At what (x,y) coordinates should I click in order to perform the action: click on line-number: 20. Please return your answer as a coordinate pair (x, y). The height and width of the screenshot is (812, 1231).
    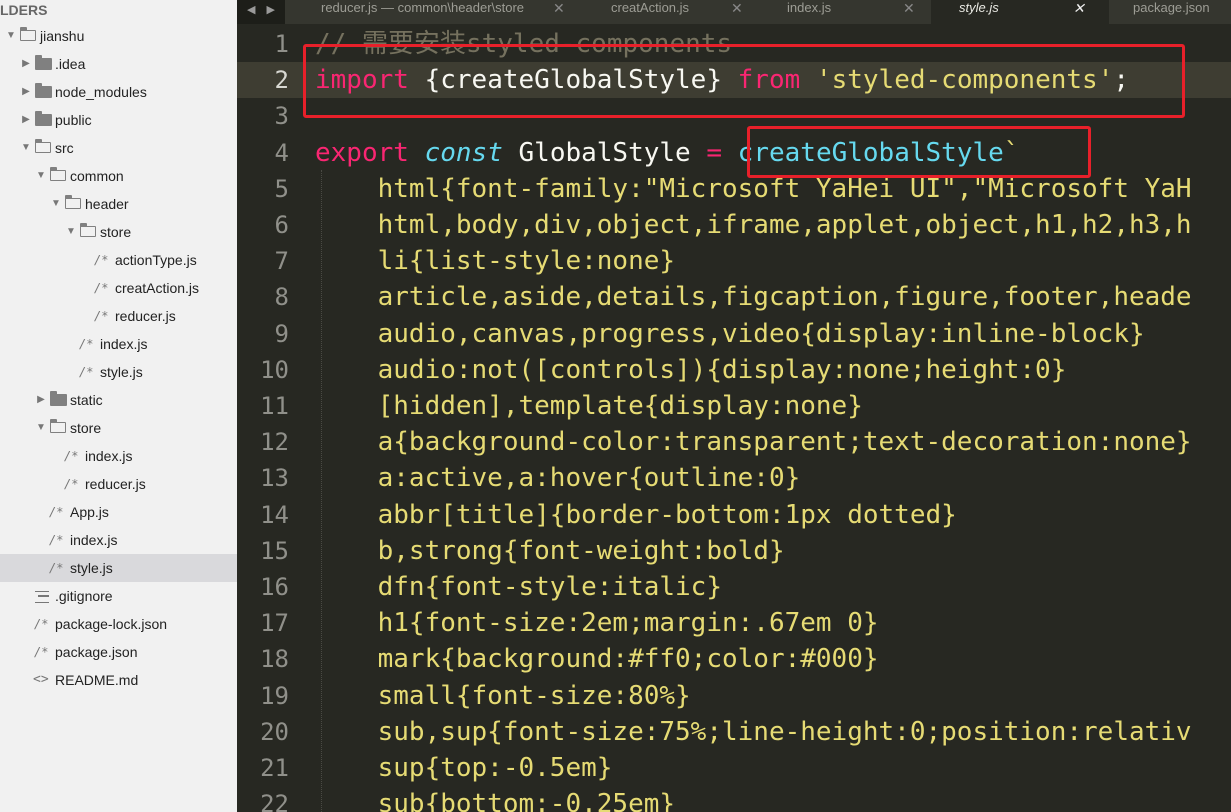
    Looking at the image, I should click on (274, 732).